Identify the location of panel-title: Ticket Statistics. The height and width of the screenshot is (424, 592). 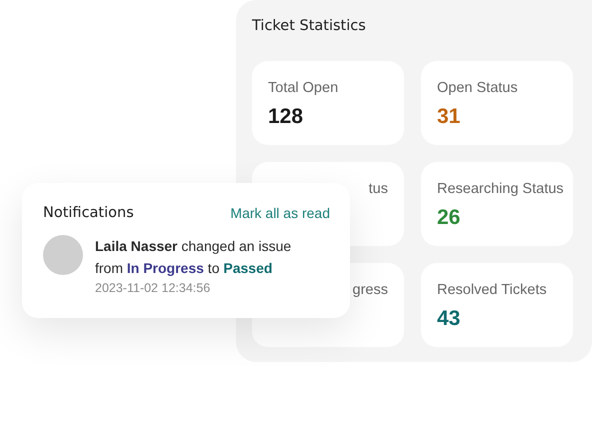
(309, 26).